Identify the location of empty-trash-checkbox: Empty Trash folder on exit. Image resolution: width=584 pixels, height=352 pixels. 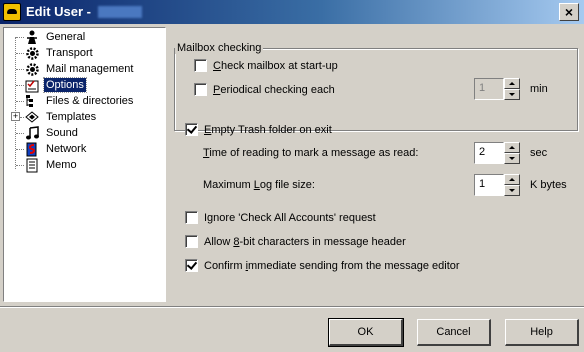
(258, 129).